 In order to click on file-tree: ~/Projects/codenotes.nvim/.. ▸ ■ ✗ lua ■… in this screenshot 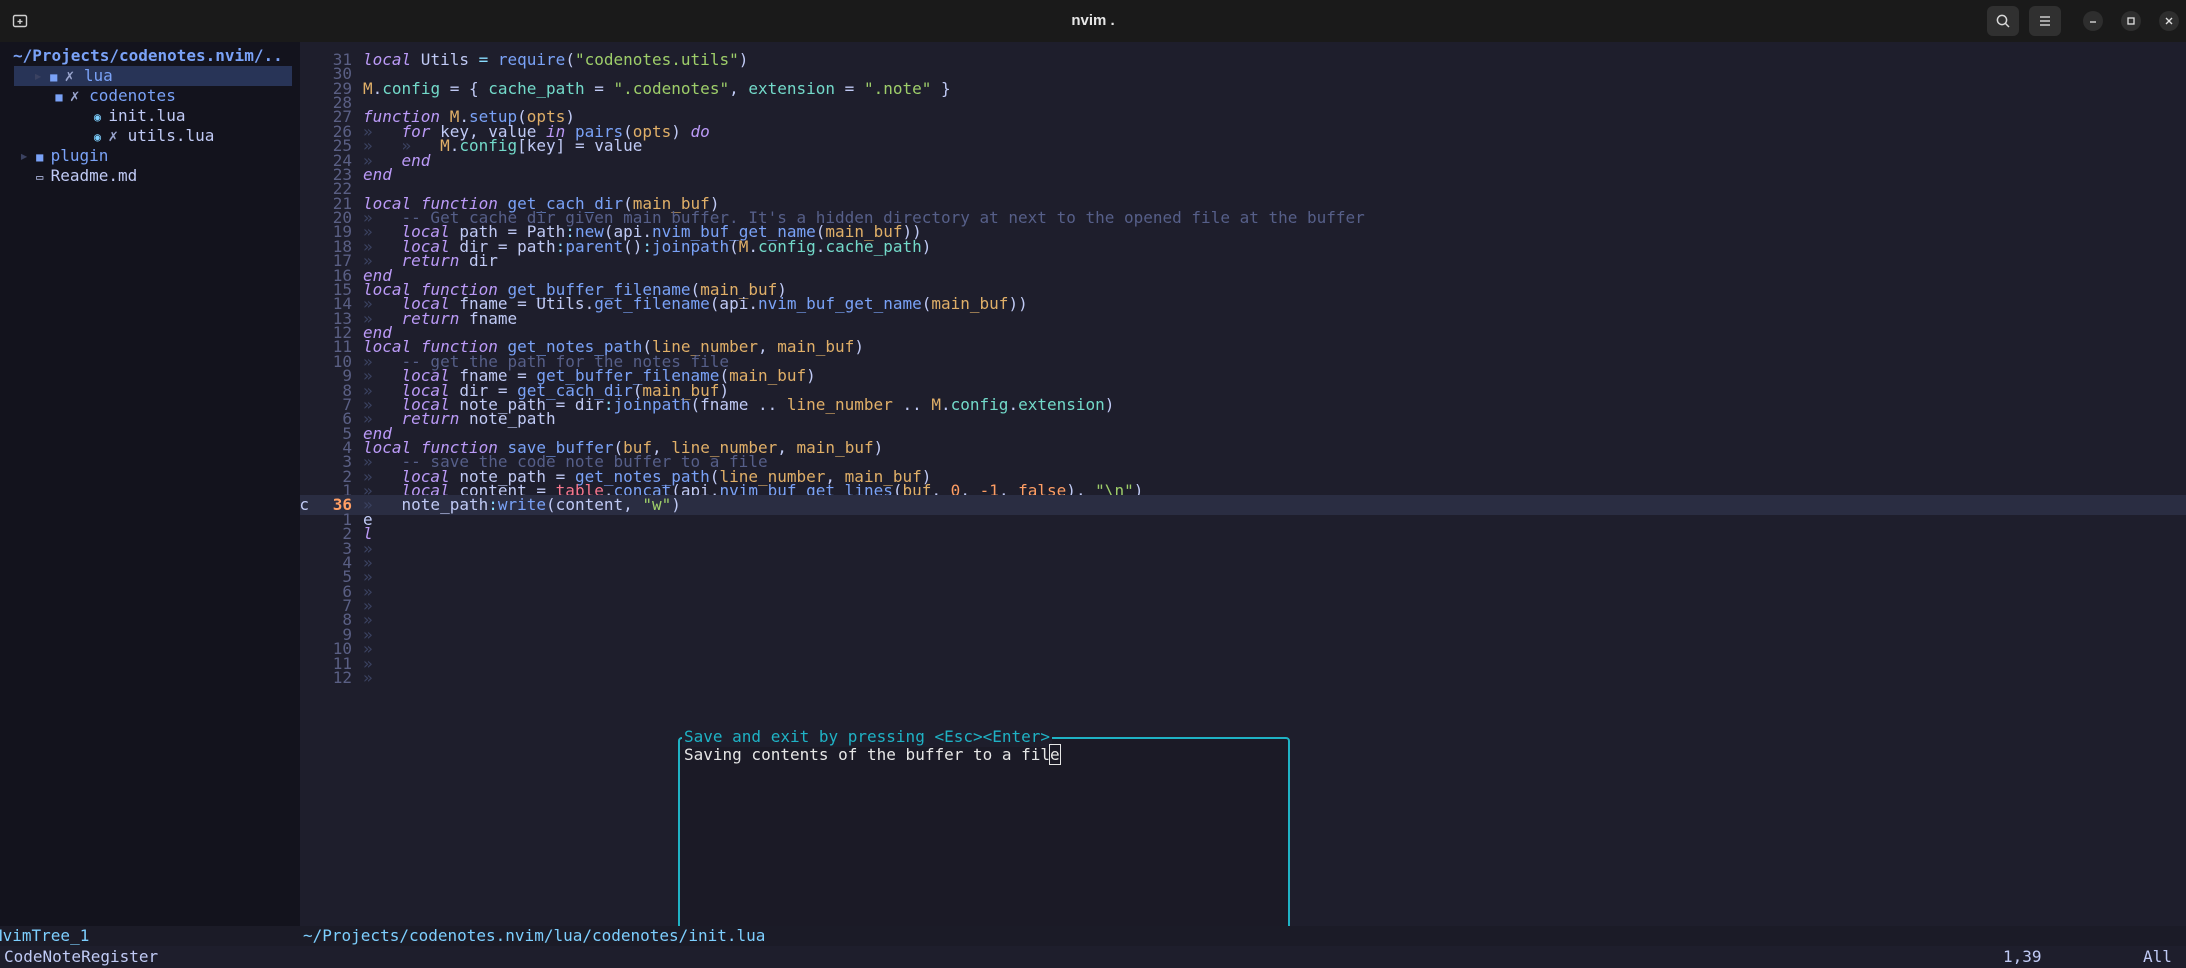, I will do `click(150, 484)`.